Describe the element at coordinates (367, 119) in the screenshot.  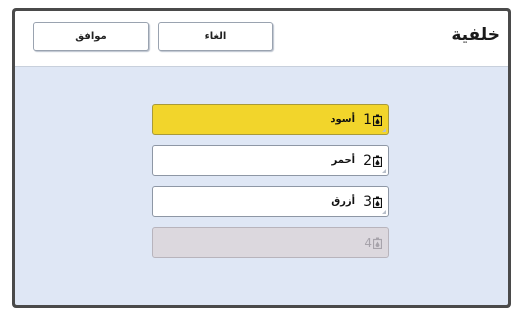
I see `drum-number: 1` at that location.